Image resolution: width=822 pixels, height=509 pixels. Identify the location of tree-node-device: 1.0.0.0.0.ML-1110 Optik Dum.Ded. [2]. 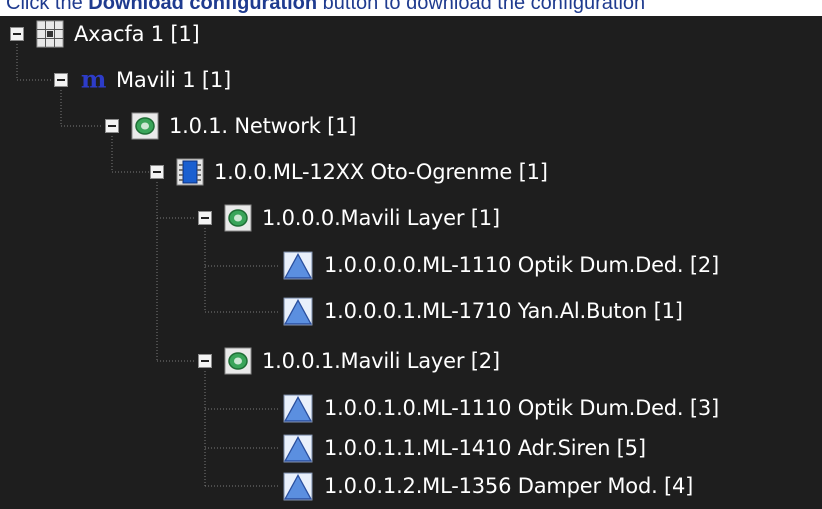
(500, 265).